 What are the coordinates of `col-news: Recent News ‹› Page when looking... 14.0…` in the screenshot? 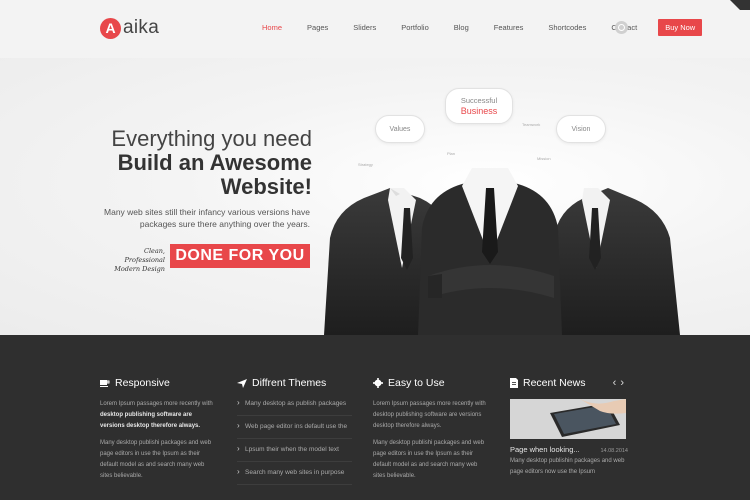 It's located at (569, 427).